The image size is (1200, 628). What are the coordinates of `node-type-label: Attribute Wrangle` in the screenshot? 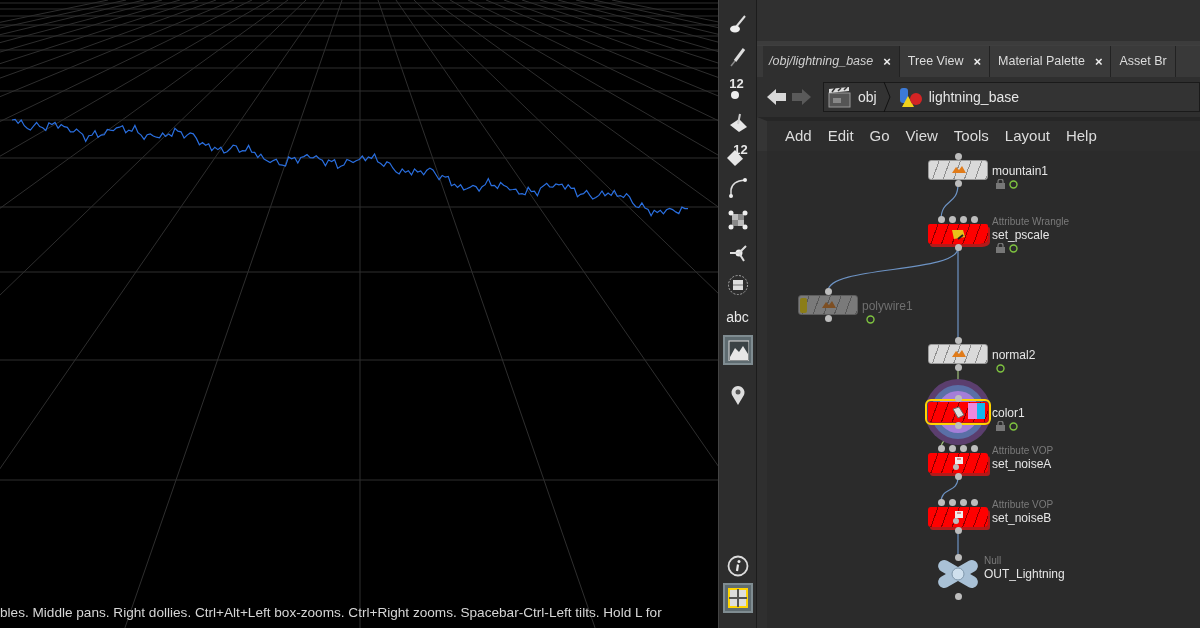 It's located at (1031, 222).